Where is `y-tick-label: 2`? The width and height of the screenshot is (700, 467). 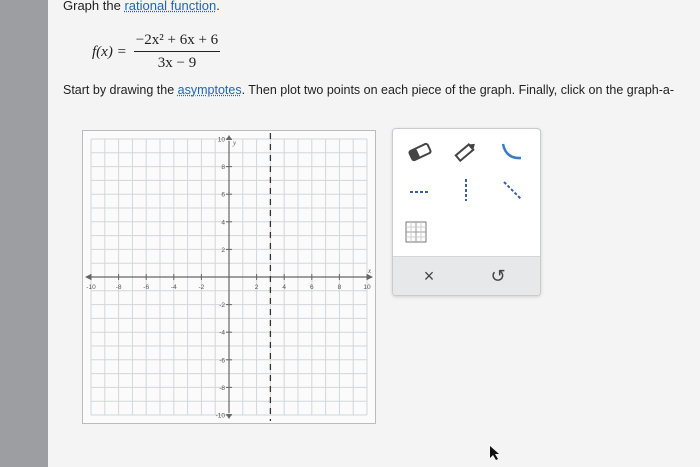 y-tick-label: 2 is located at coordinates (223, 250).